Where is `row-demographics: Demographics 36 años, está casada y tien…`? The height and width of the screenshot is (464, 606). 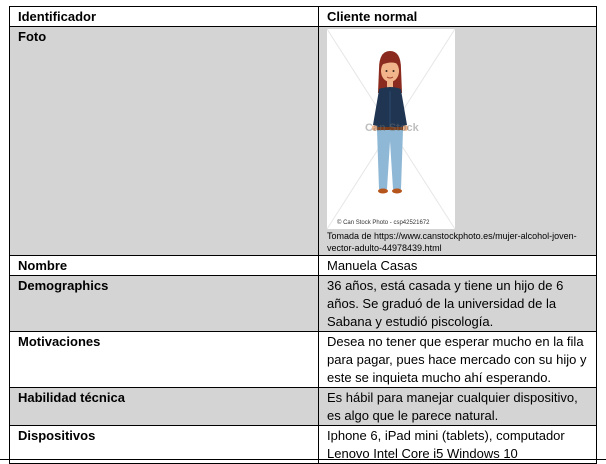 row-demographics: Demographics 36 años, está casada y tien… is located at coordinates (303, 303).